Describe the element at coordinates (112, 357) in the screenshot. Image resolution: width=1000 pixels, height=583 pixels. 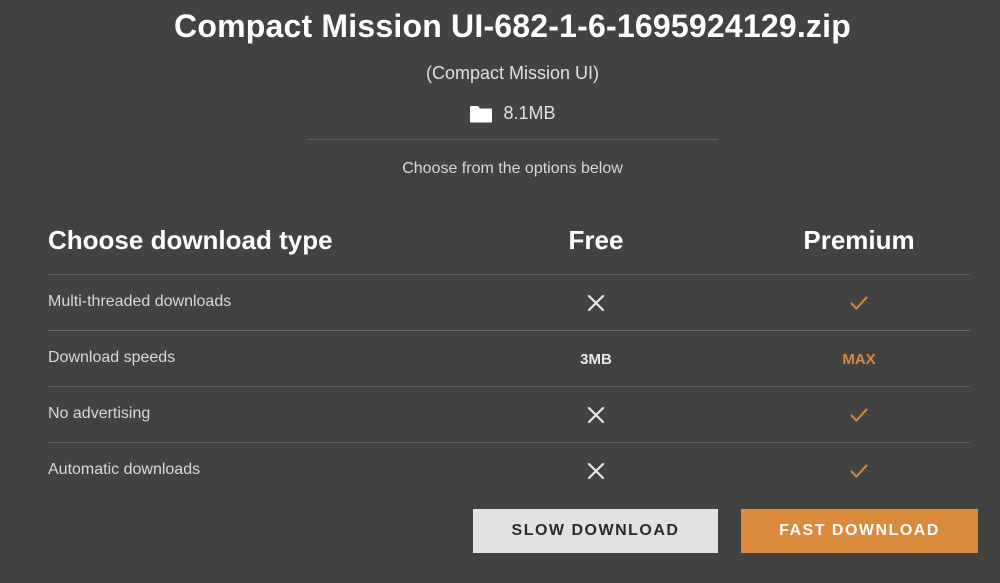
I see `row-label: Download speeds` at that location.